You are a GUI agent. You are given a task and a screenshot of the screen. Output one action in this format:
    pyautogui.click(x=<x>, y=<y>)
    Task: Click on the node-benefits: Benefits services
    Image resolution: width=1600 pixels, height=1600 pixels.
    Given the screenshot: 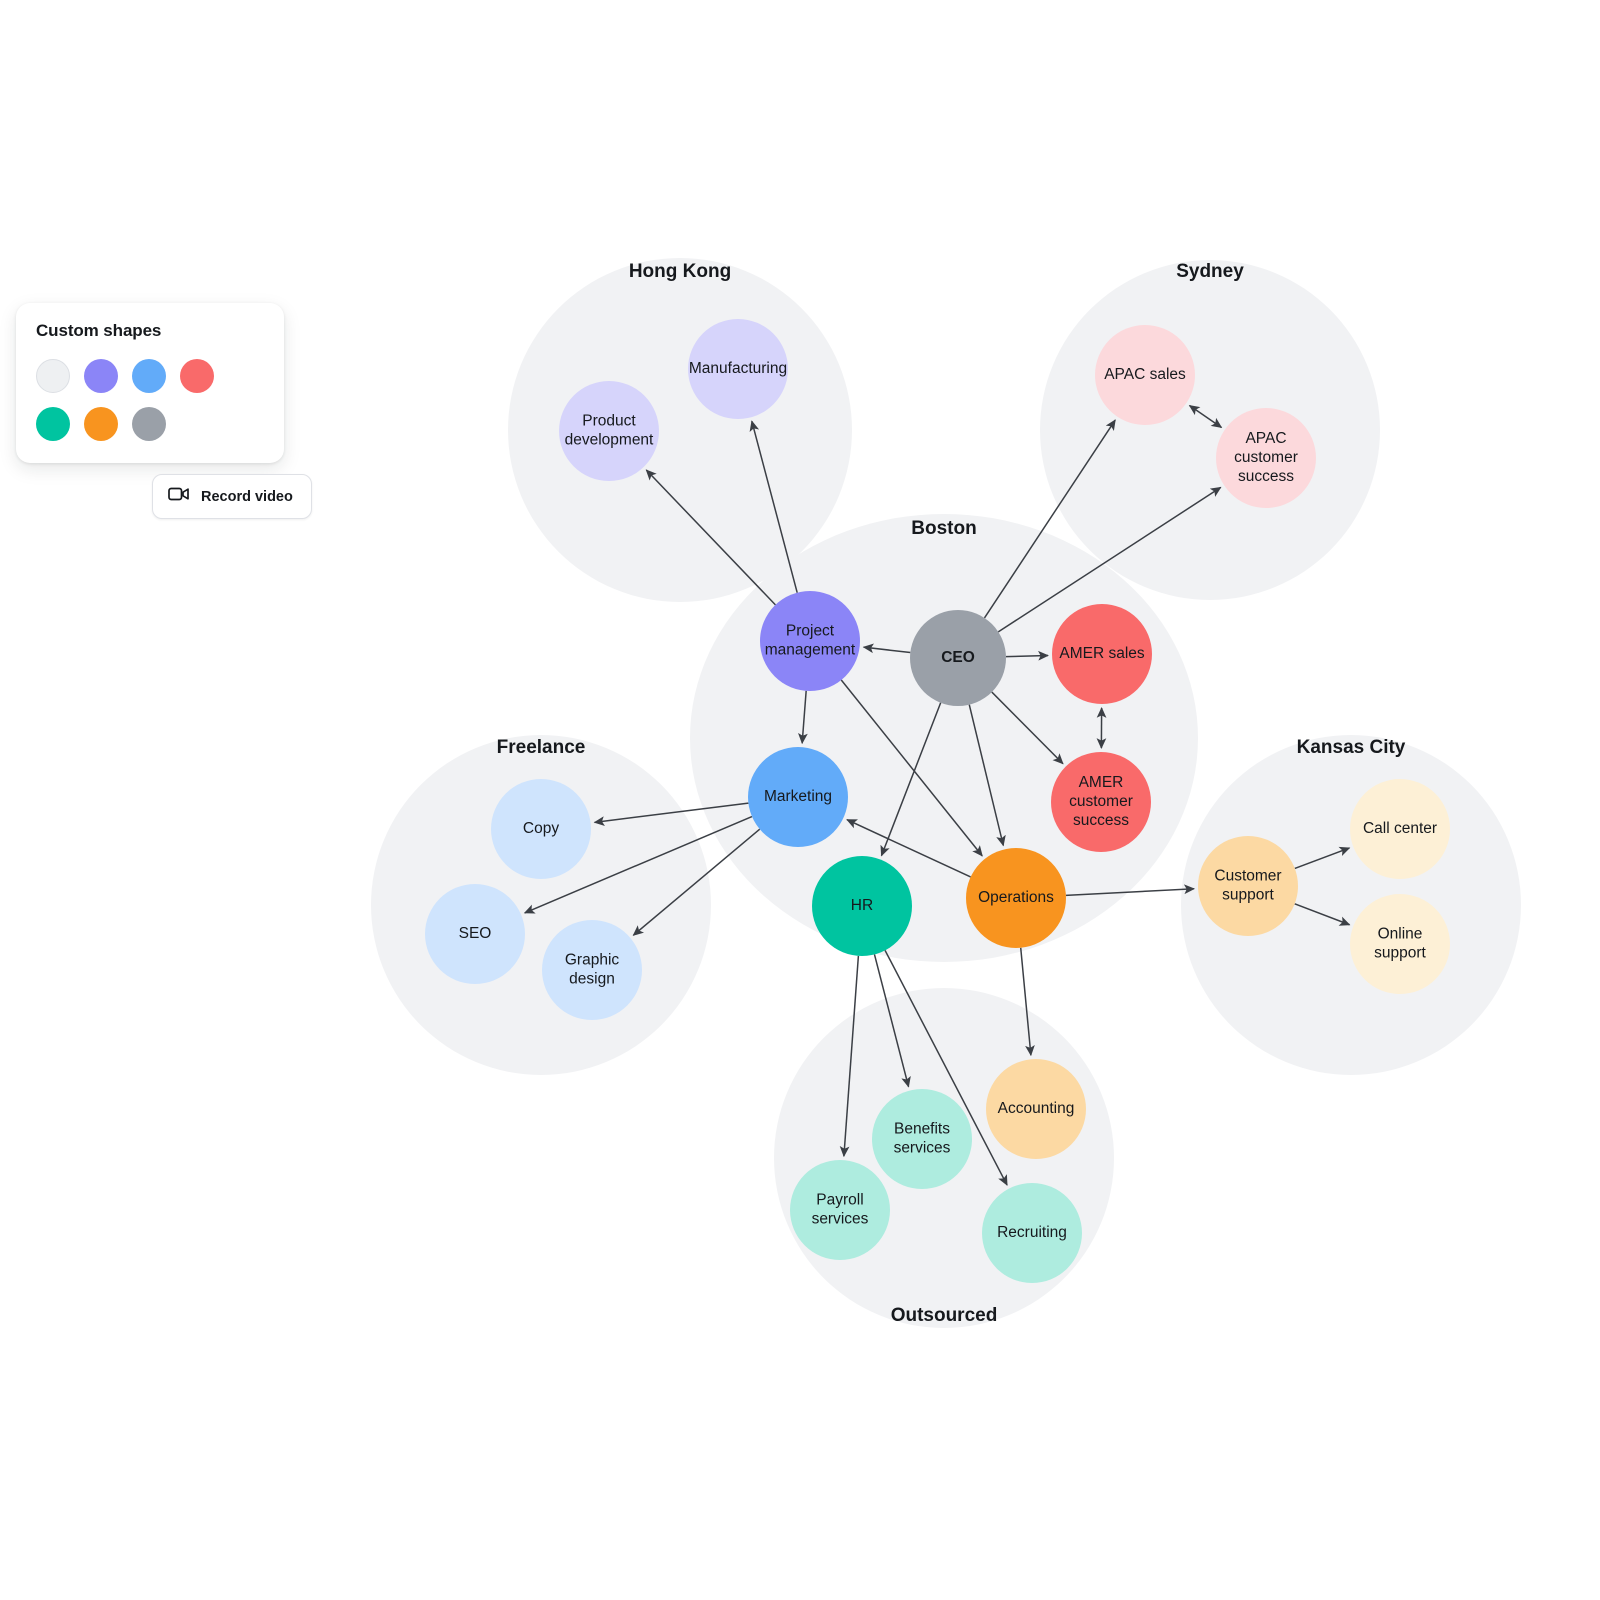 What is the action you would take?
    pyautogui.click(x=922, y=1139)
    